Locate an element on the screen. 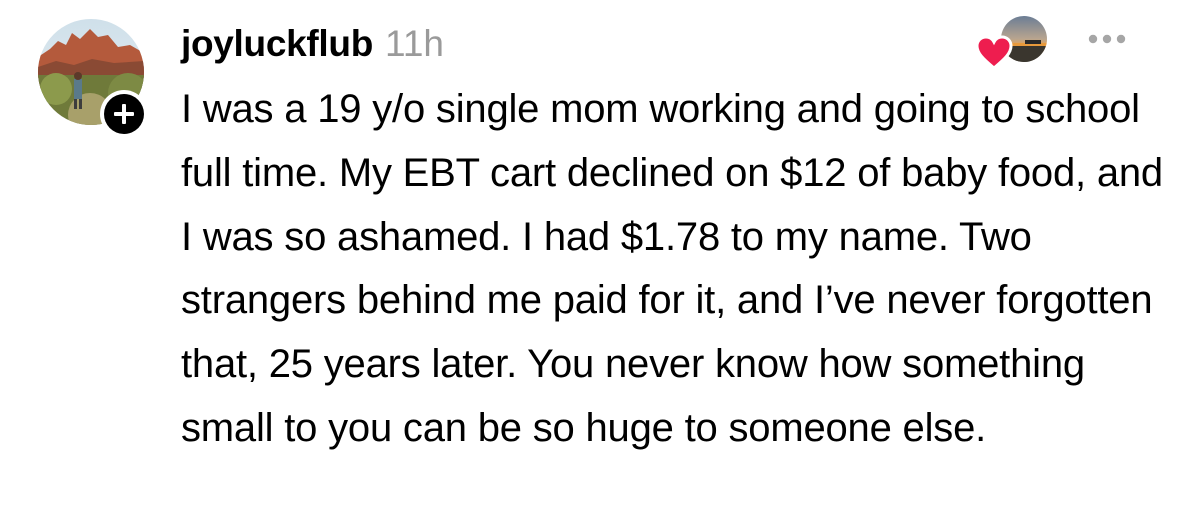 This screenshot has height=527, width=1179. follow-badge-inner is located at coordinates (124, 114).